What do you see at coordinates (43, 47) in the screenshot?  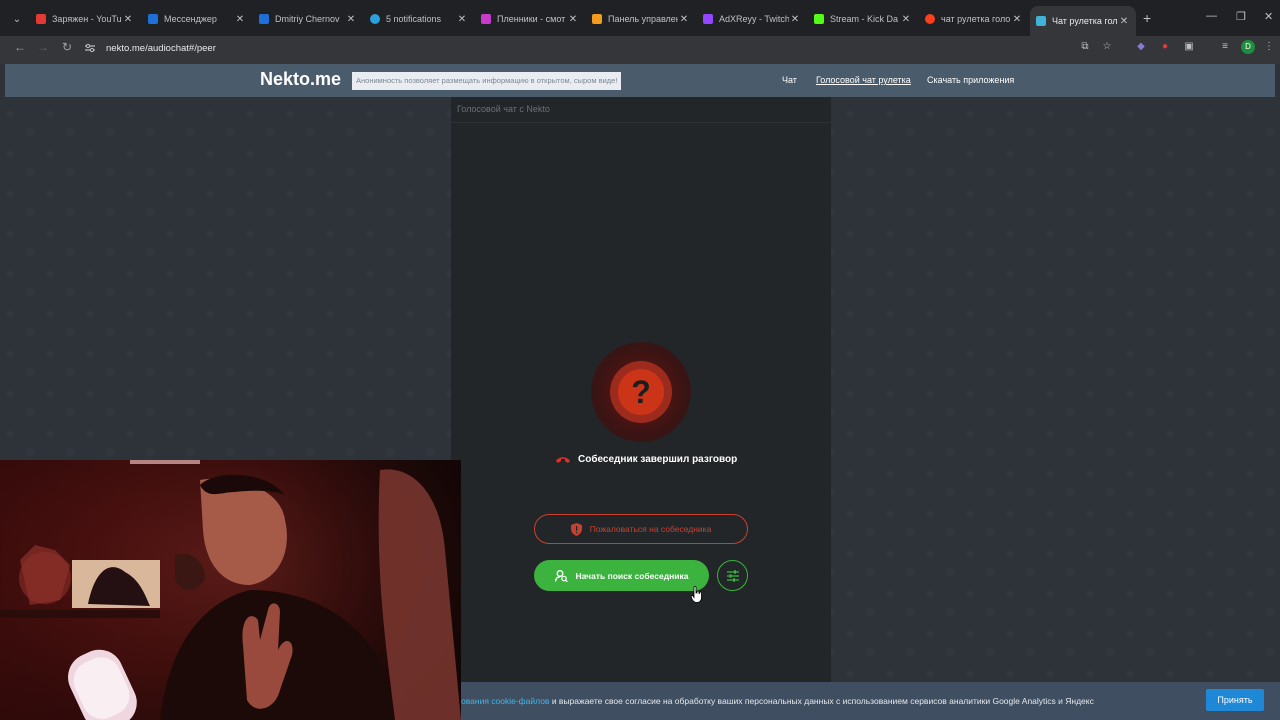 I see `forward-icon: →` at bounding box center [43, 47].